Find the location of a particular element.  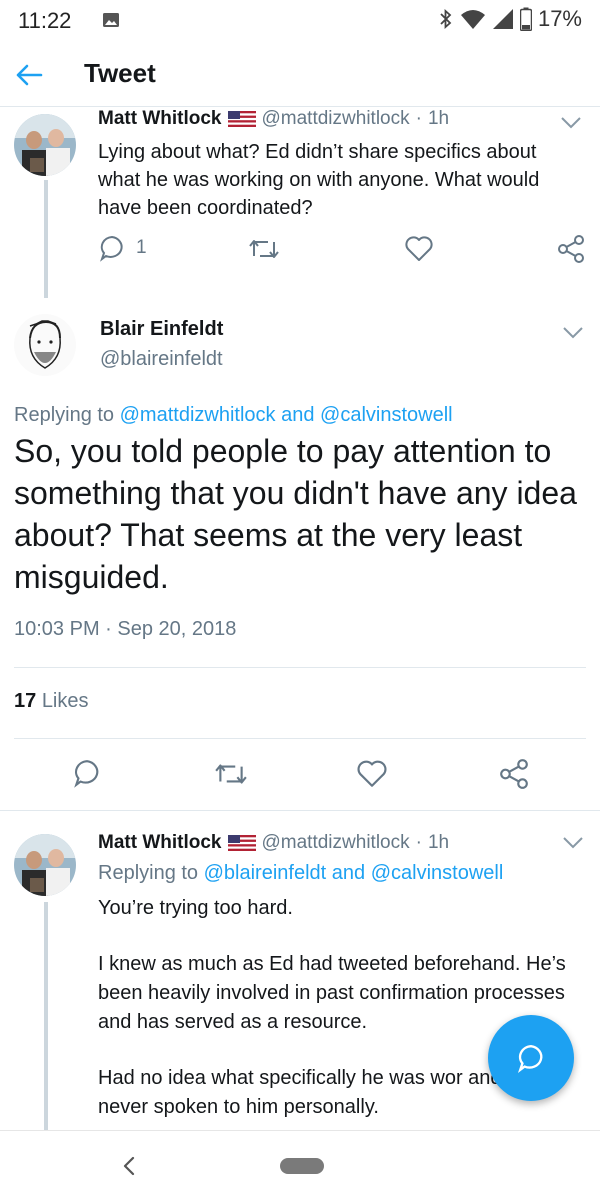

reply-count: 1 is located at coordinates (141, 247).